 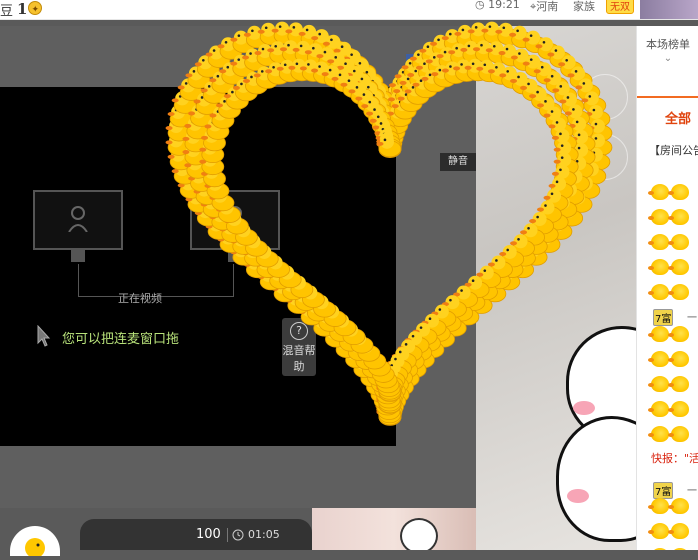 I want to click on clock-icon, so click(x=238, y=535).